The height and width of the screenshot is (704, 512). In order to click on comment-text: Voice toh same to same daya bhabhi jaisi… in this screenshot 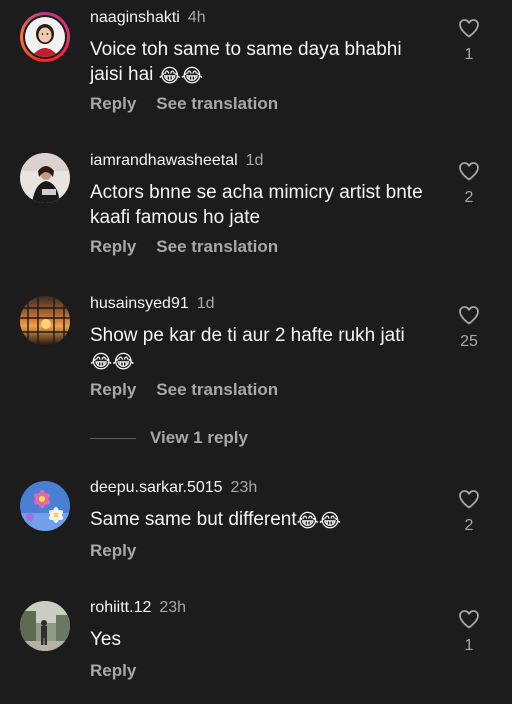, I will do `click(260, 62)`.